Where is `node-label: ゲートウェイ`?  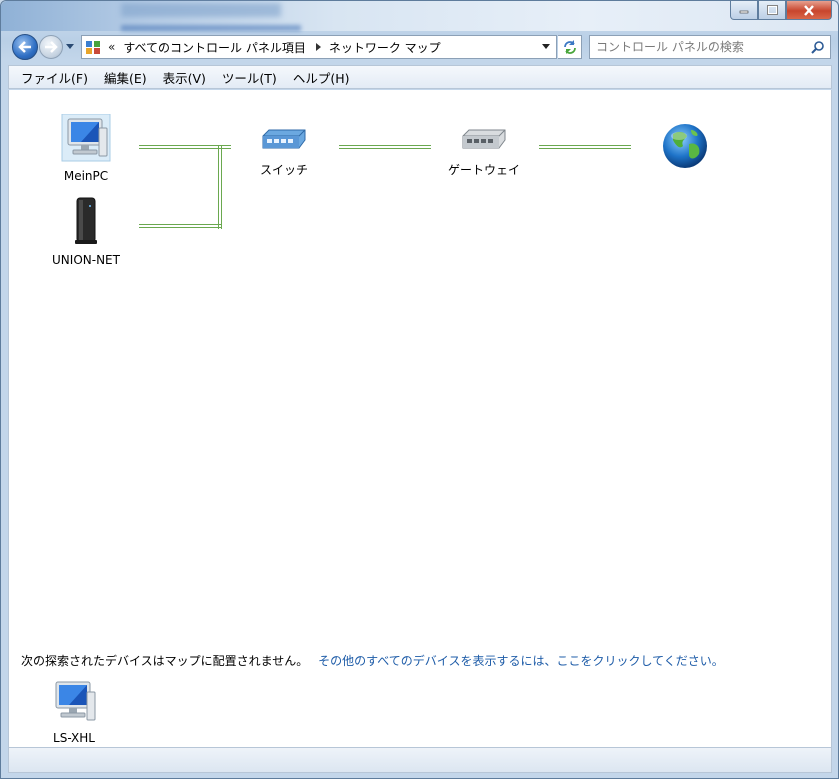 node-label: ゲートウェイ is located at coordinates (483, 170).